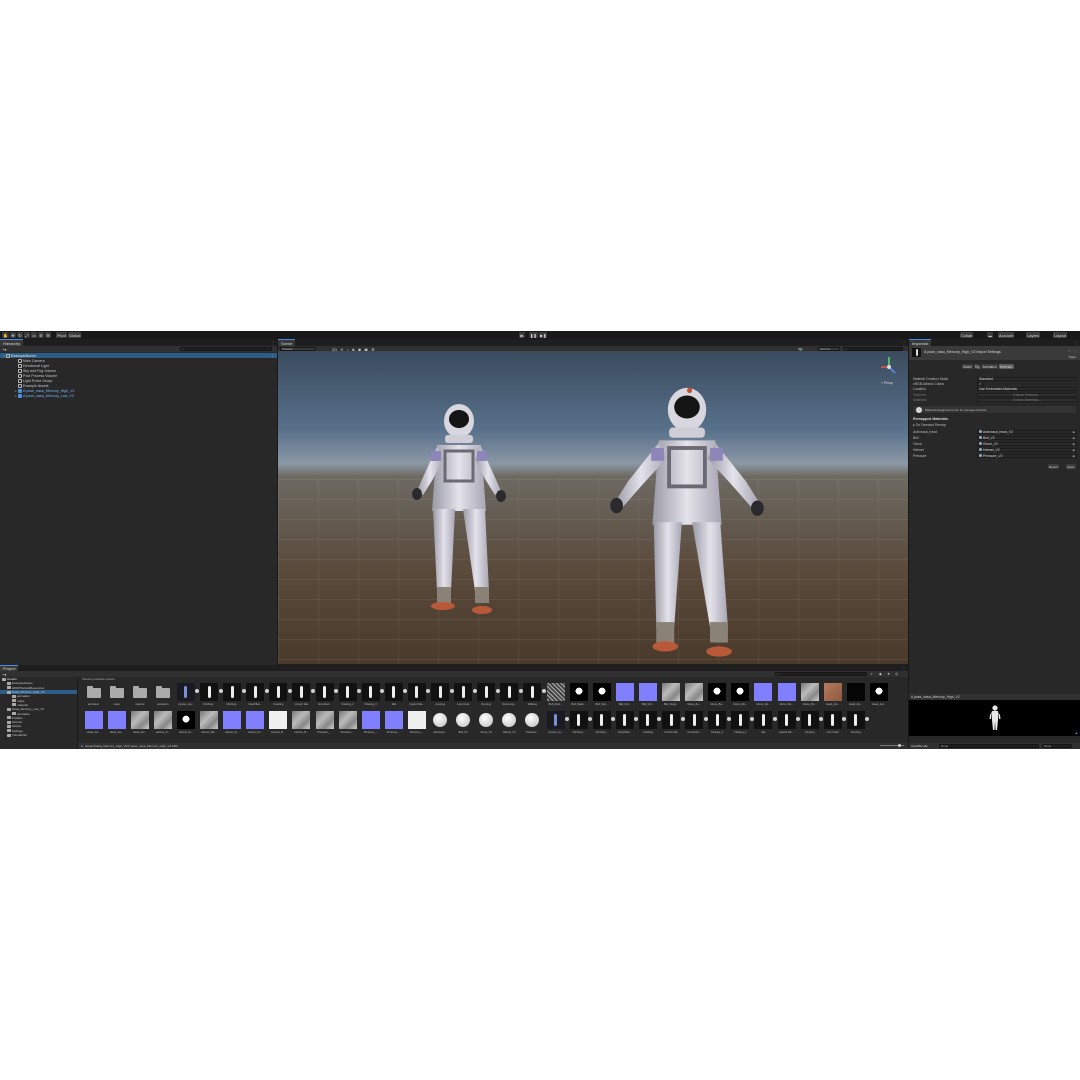 Image resolution: width=1080 pixels, height=1080 pixels. What do you see at coordinates (994, 718) in the screenshot?
I see `model-preview: ▶` at bounding box center [994, 718].